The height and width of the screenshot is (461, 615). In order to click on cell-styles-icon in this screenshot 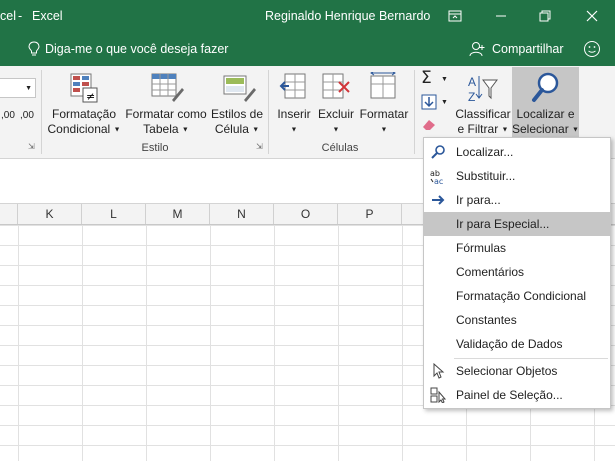, I will do `click(239, 88)`.